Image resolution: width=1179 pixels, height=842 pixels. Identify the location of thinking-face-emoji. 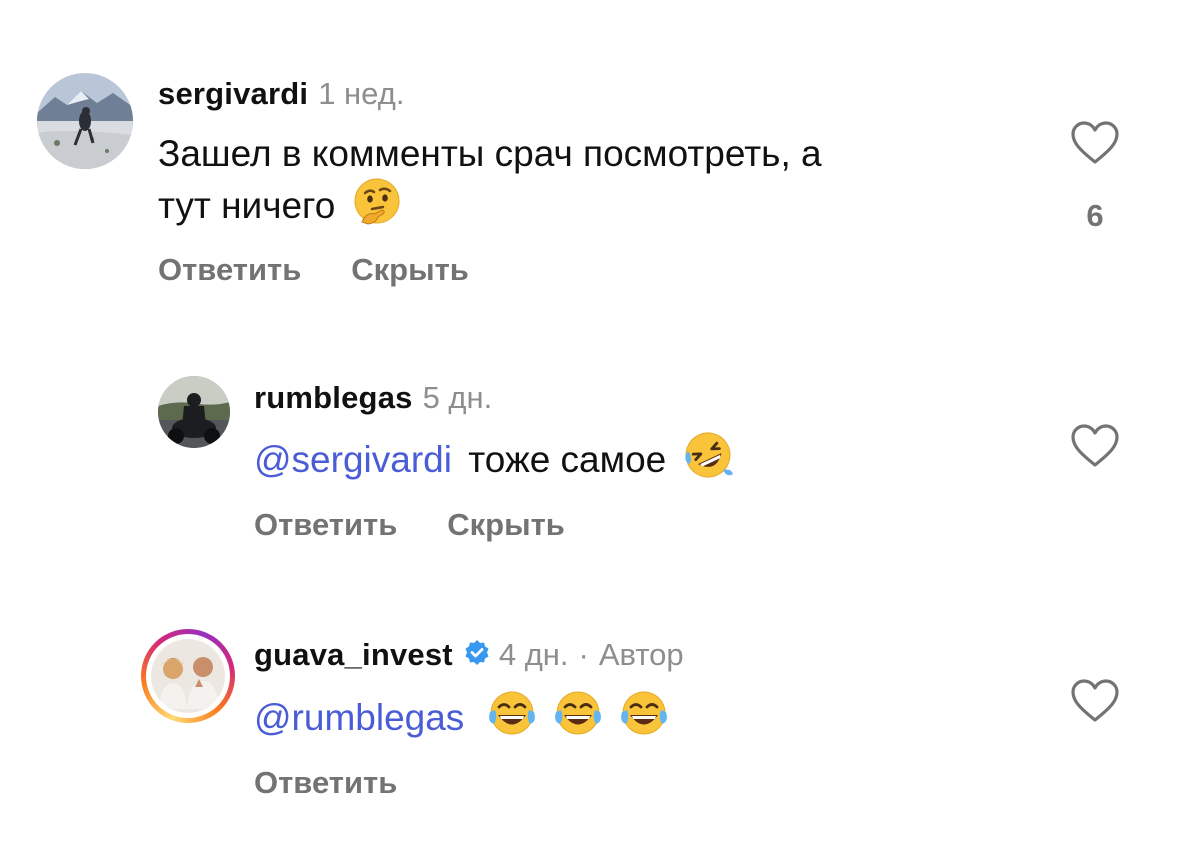
(377, 208).